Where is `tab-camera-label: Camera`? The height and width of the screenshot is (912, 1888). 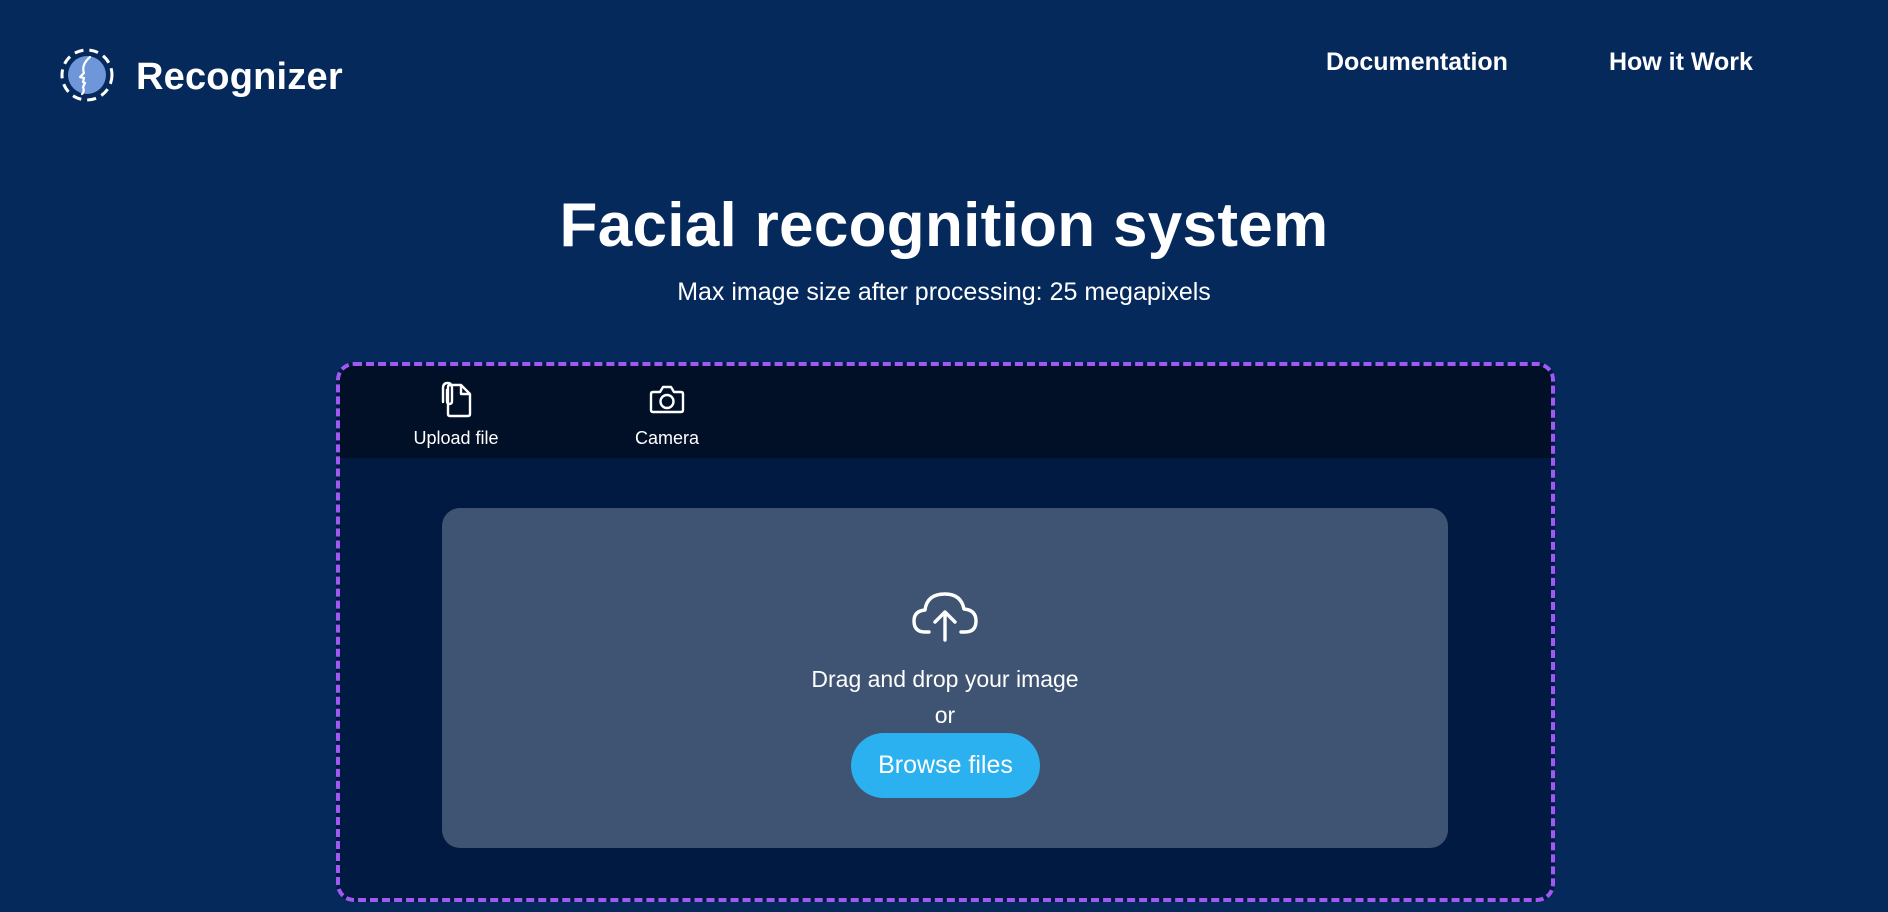 tab-camera-label: Camera is located at coordinates (667, 438).